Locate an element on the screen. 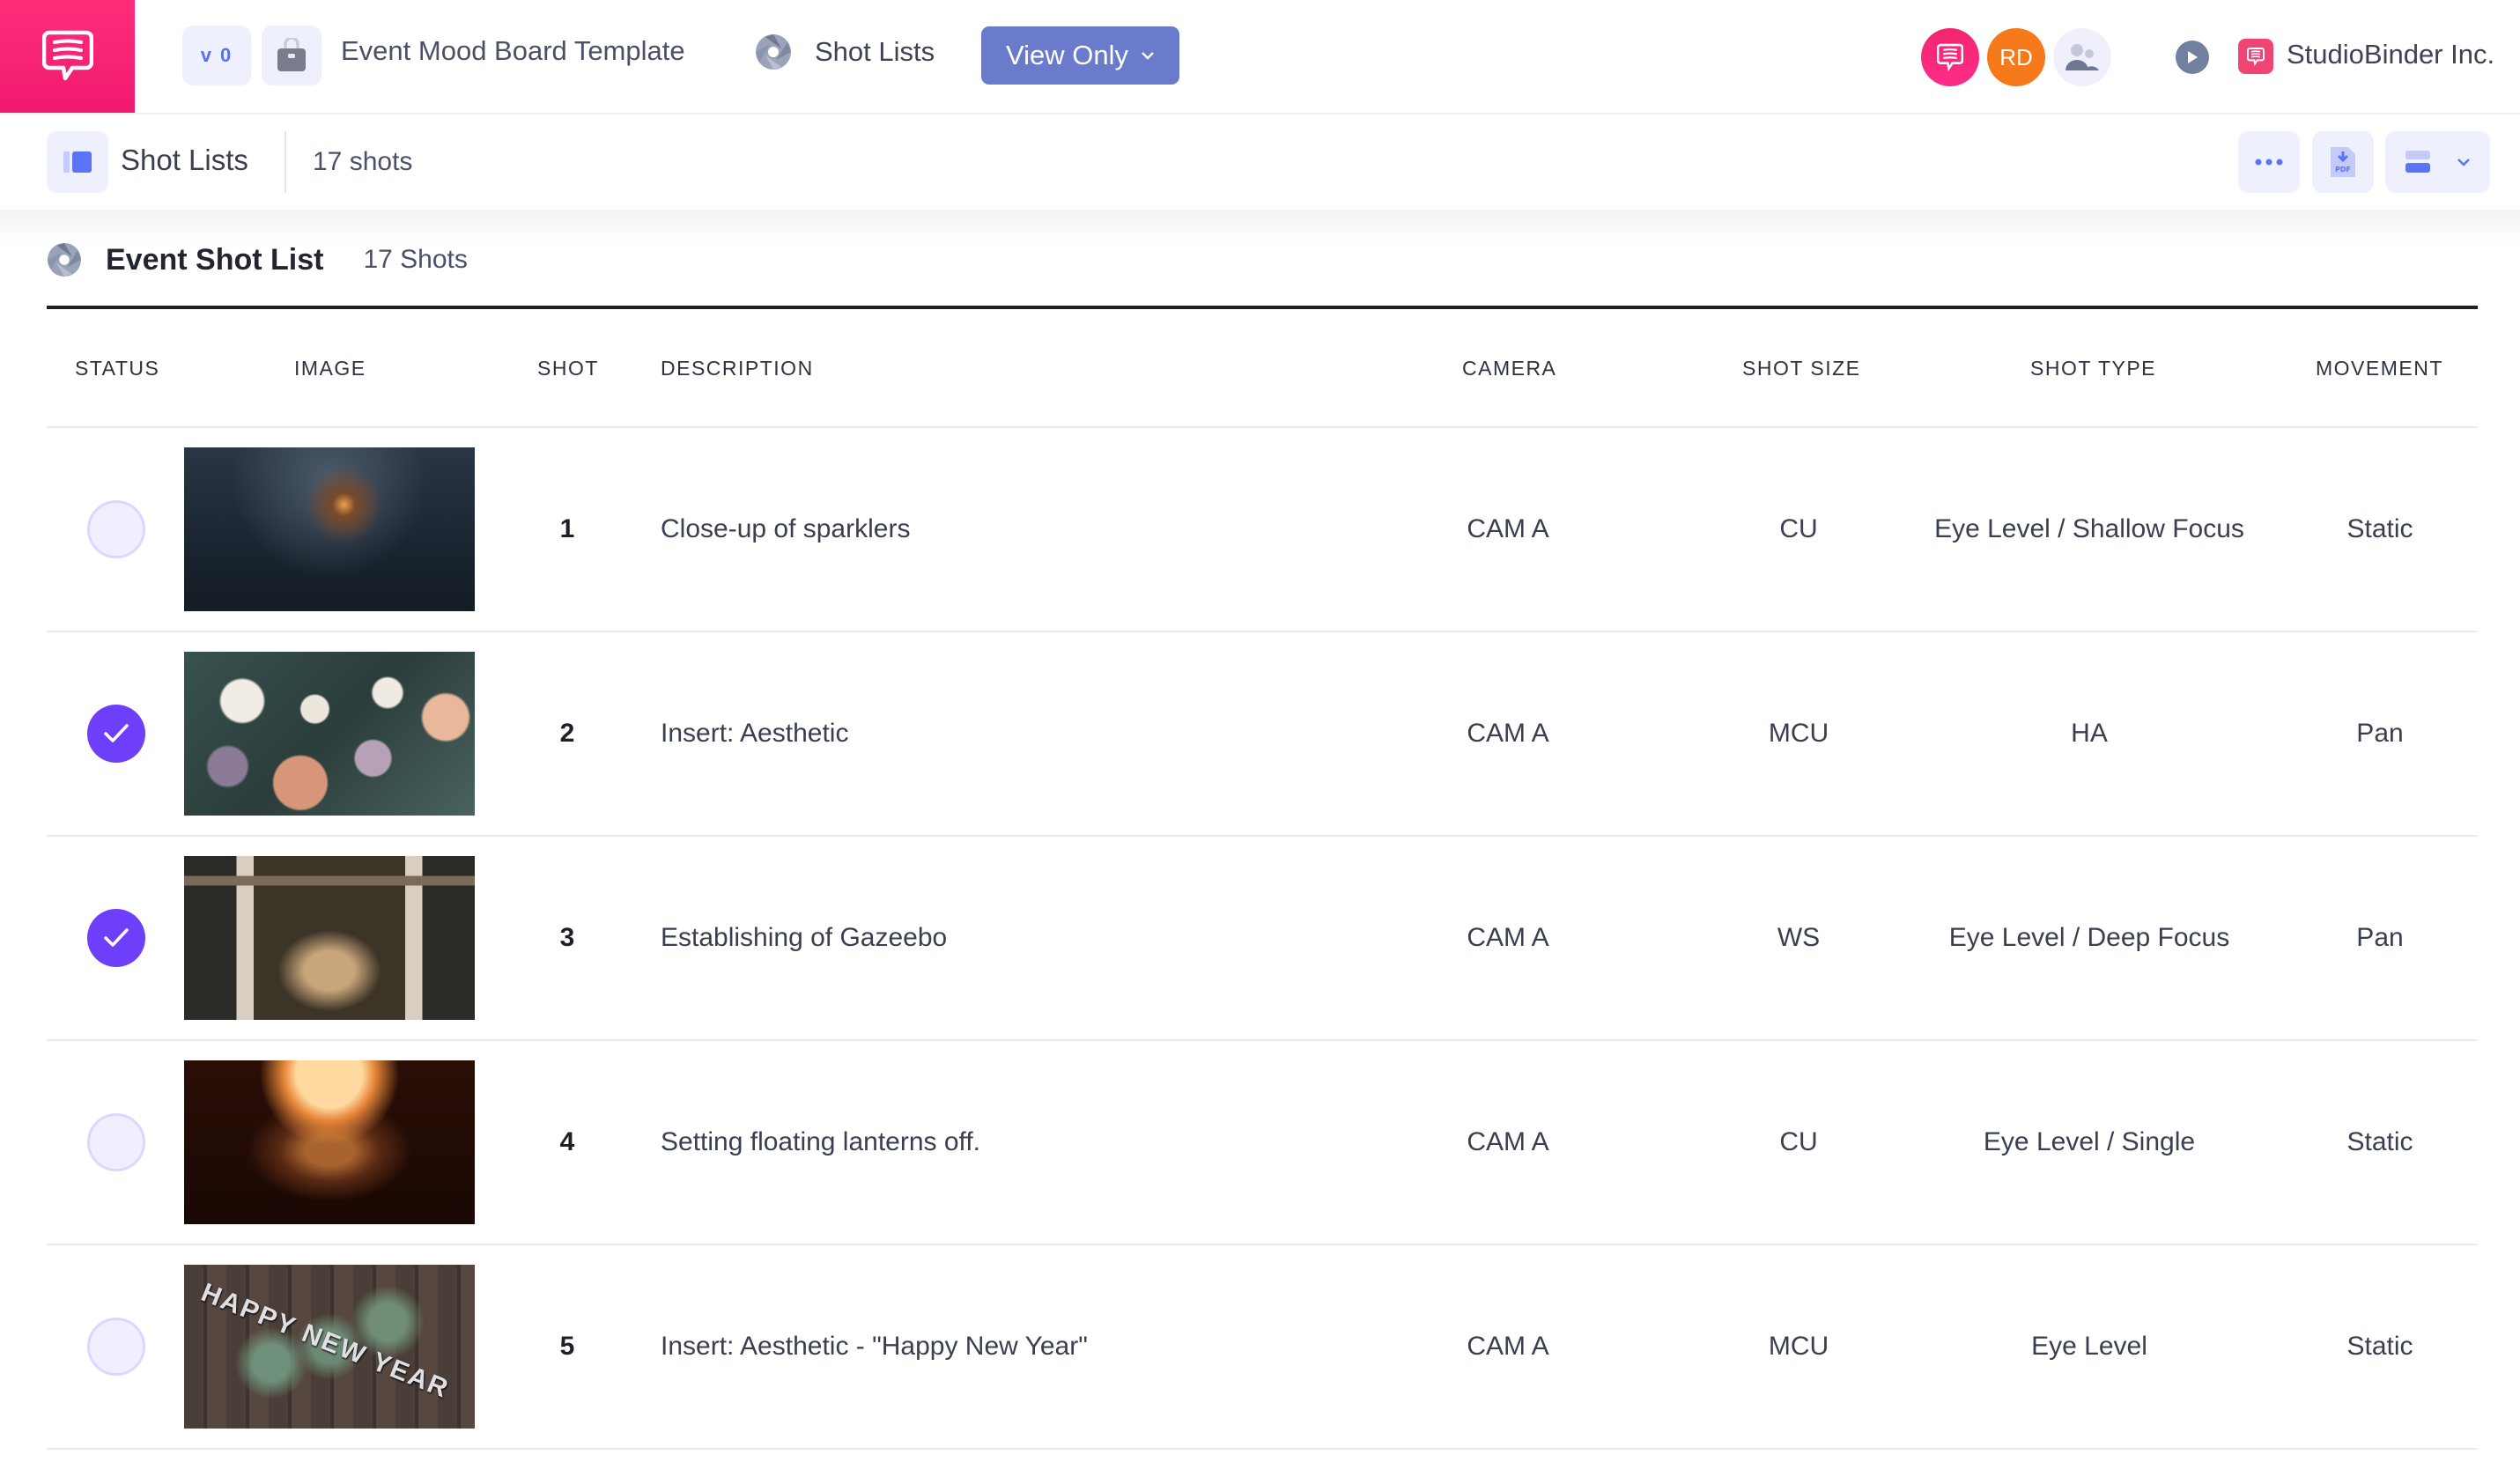 Image resolution: width=2520 pixels, height=1462 pixels. image-overlay-text: HAPPY NEW YEAR is located at coordinates (325, 1341).